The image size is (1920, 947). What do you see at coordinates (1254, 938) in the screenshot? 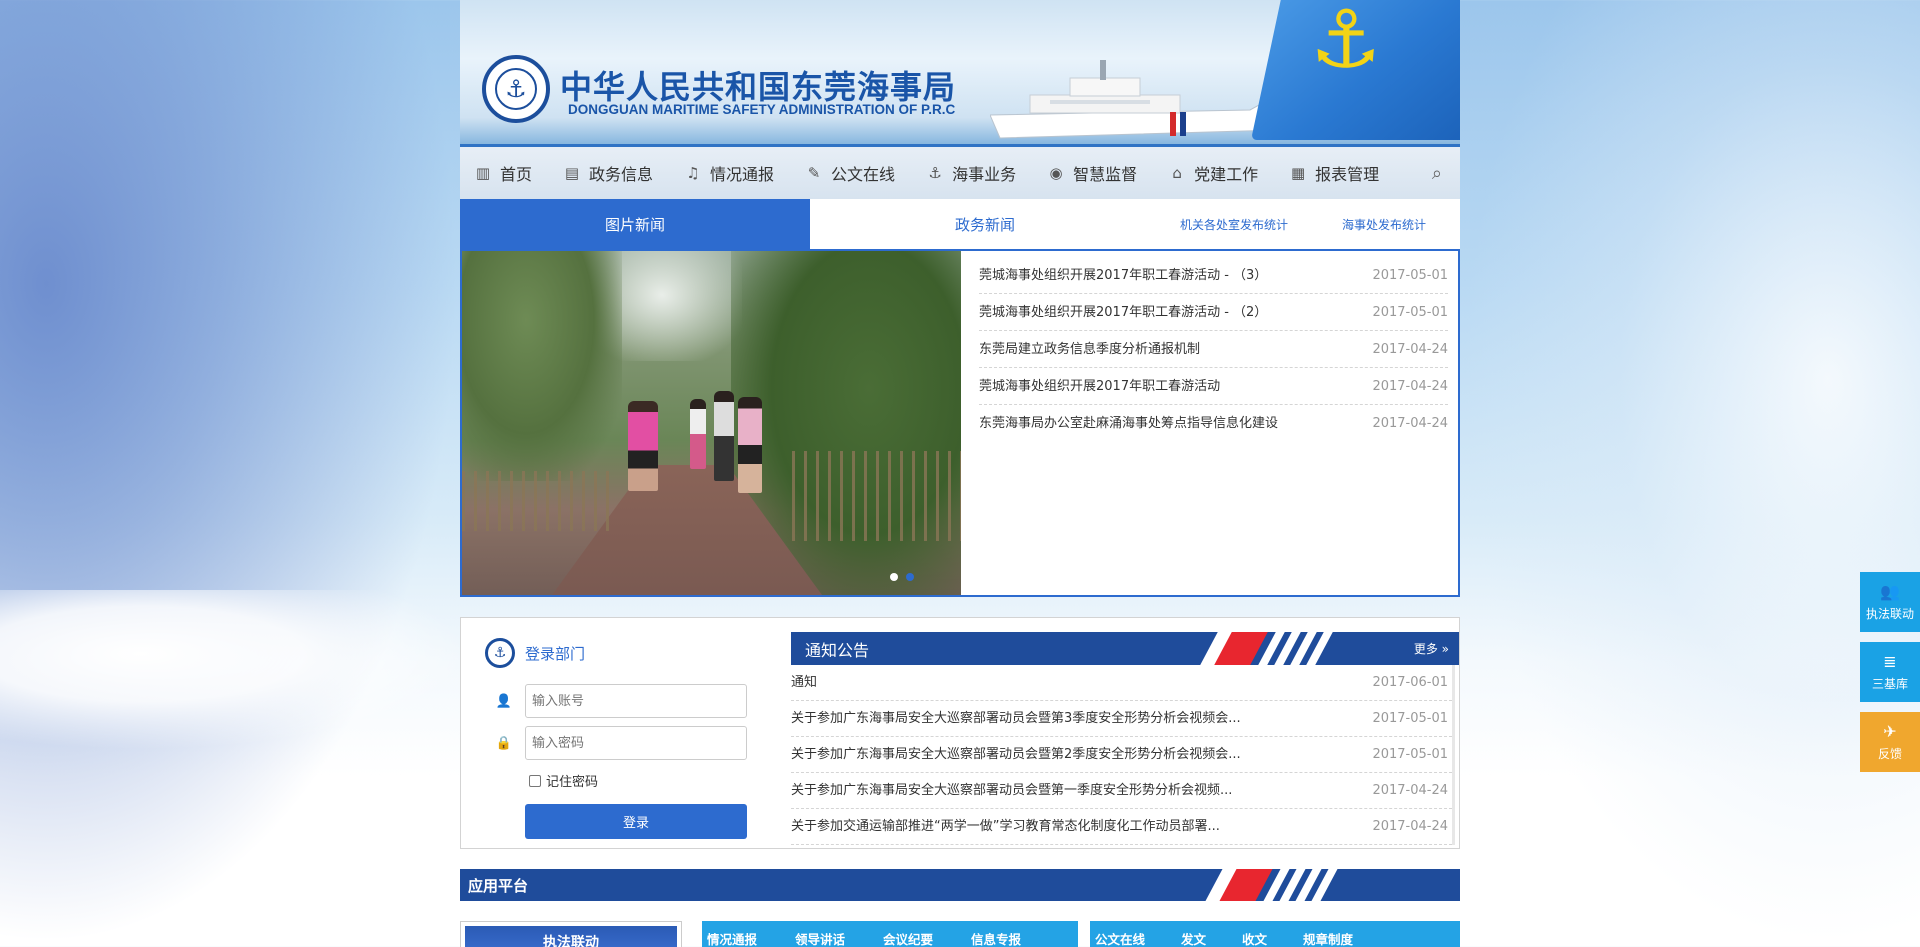
I see `app-tab: 收文` at bounding box center [1254, 938].